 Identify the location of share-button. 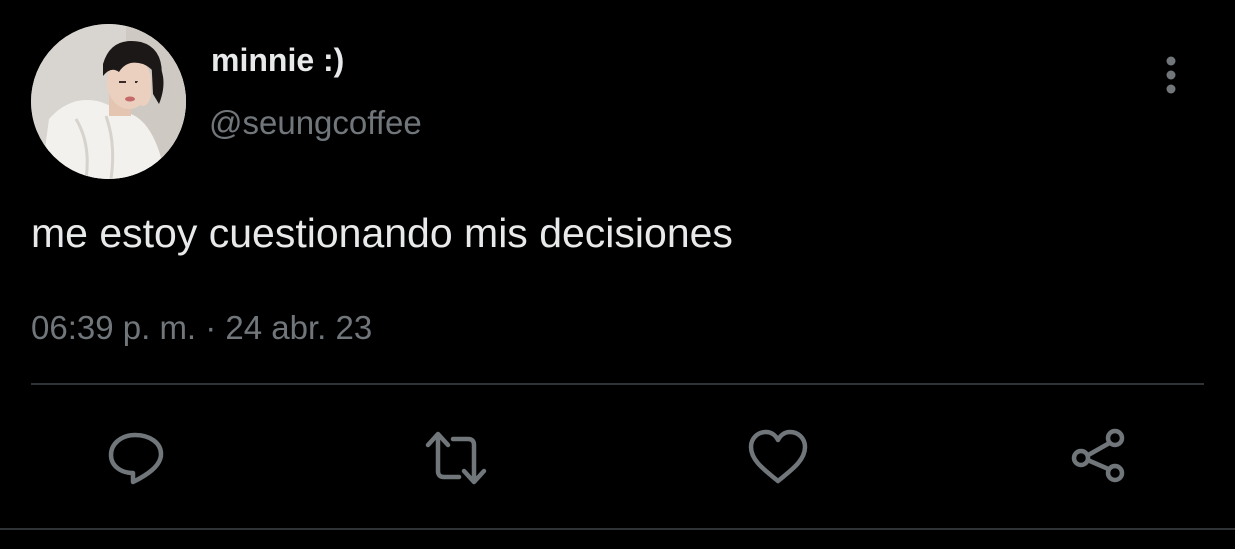
(1100, 458).